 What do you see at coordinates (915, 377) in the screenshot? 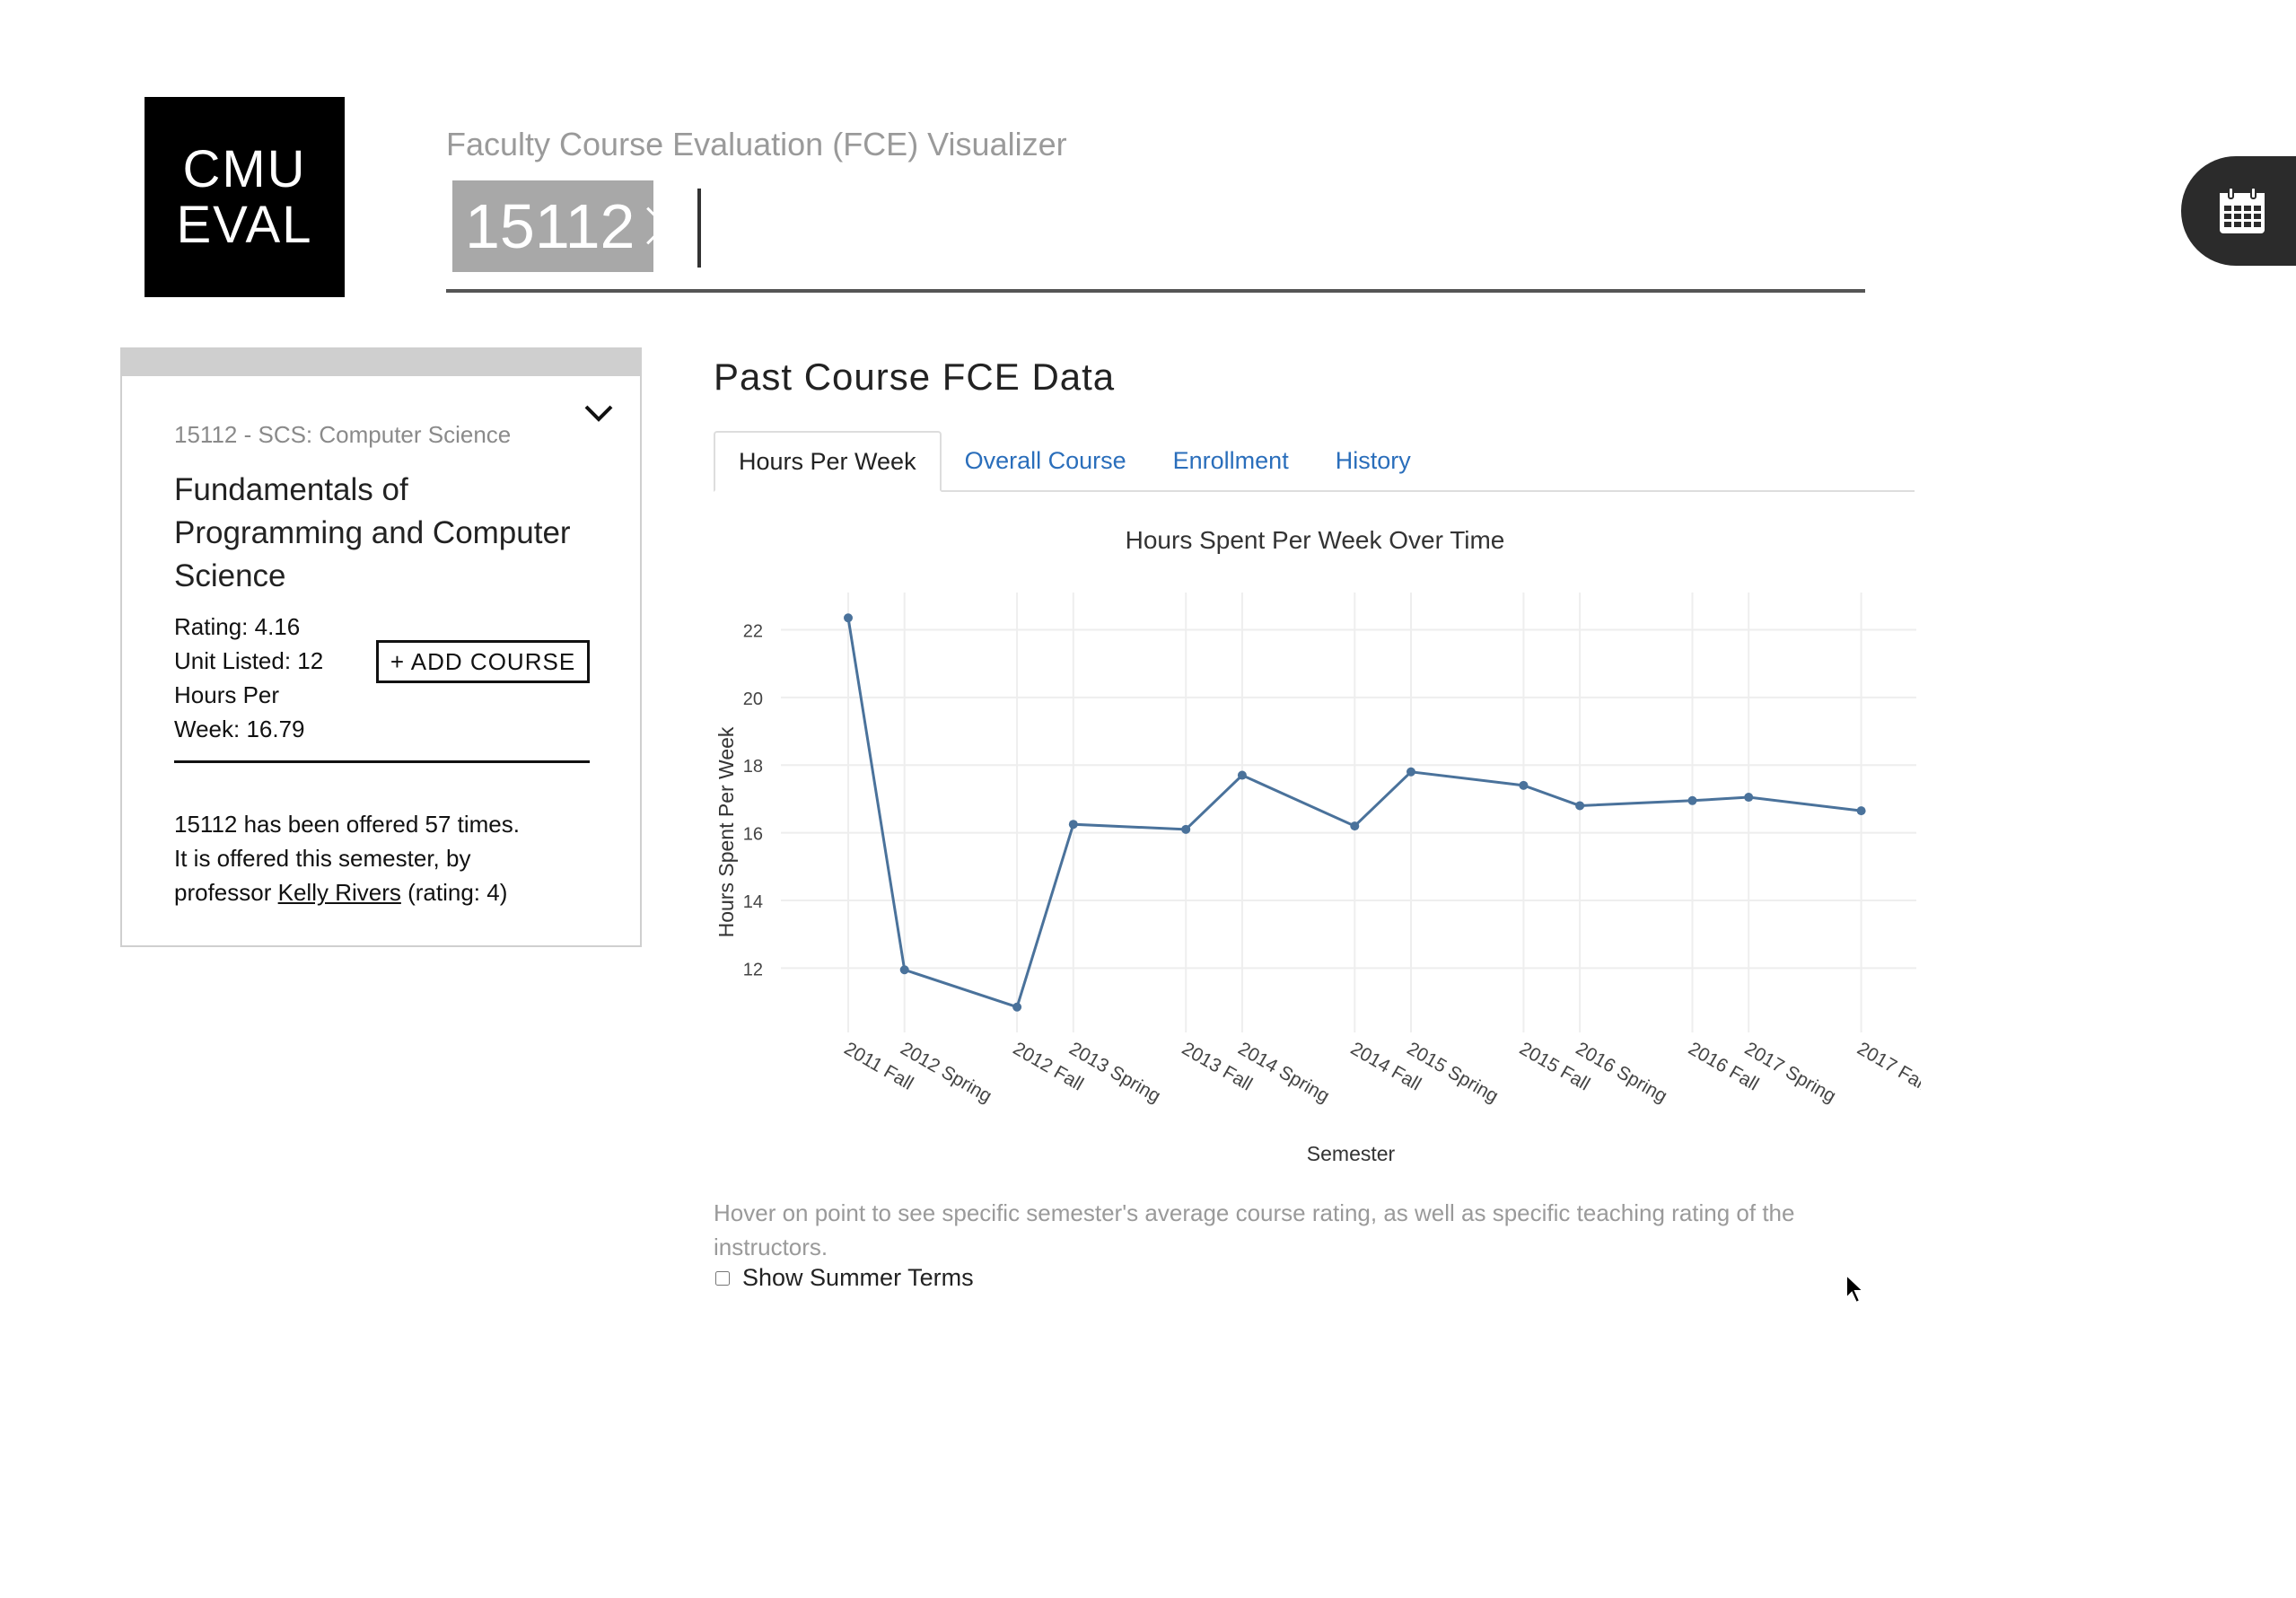
I see `section-title: Past Course FCE Data` at bounding box center [915, 377].